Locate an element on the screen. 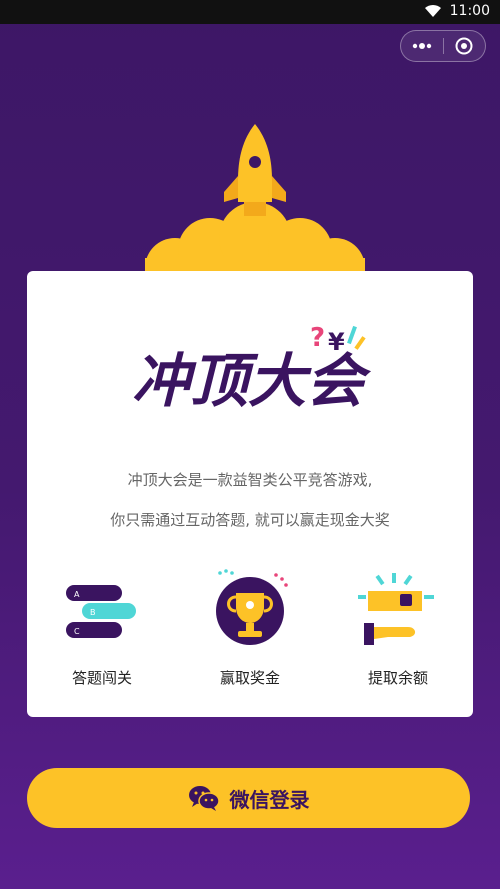 This screenshot has width=500, height=889. feature-quiz: A B C 答题闯关 is located at coordinates (102, 627).